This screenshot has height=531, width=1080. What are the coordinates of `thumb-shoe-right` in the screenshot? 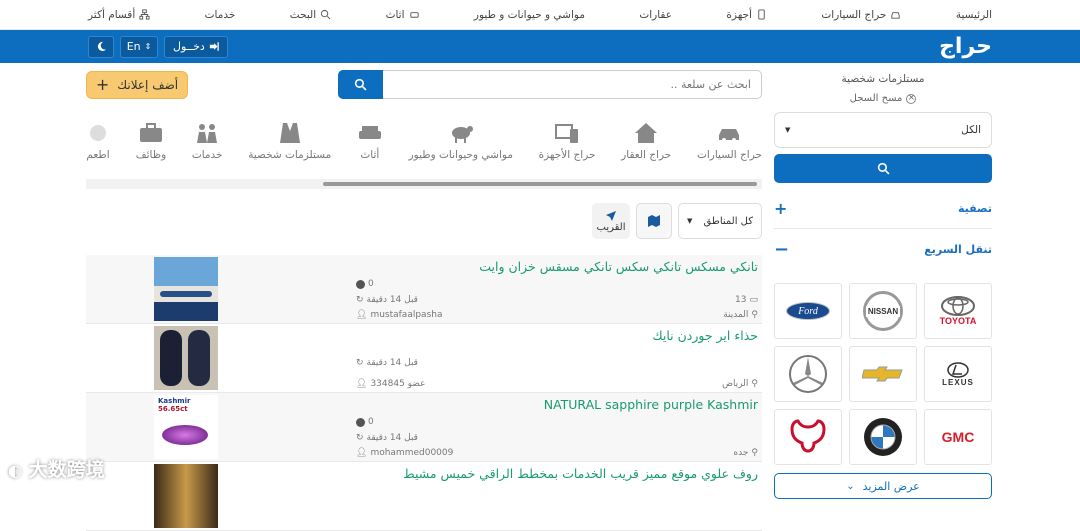 It's located at (199, 358).